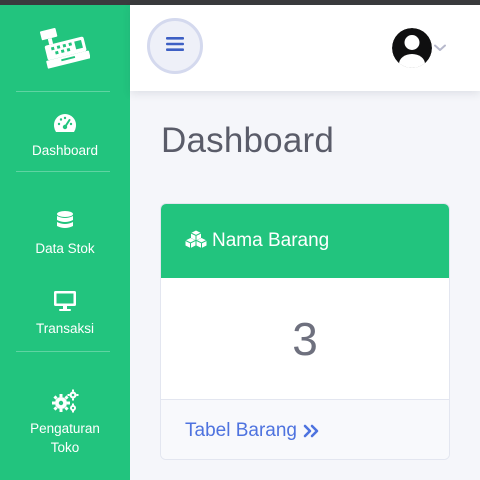 Image resolution: width=480 pixels, height=480 pixels. I want to click on sidebar-item-pengaturan-toko: Pengaturan Toko, so click(65, 423).